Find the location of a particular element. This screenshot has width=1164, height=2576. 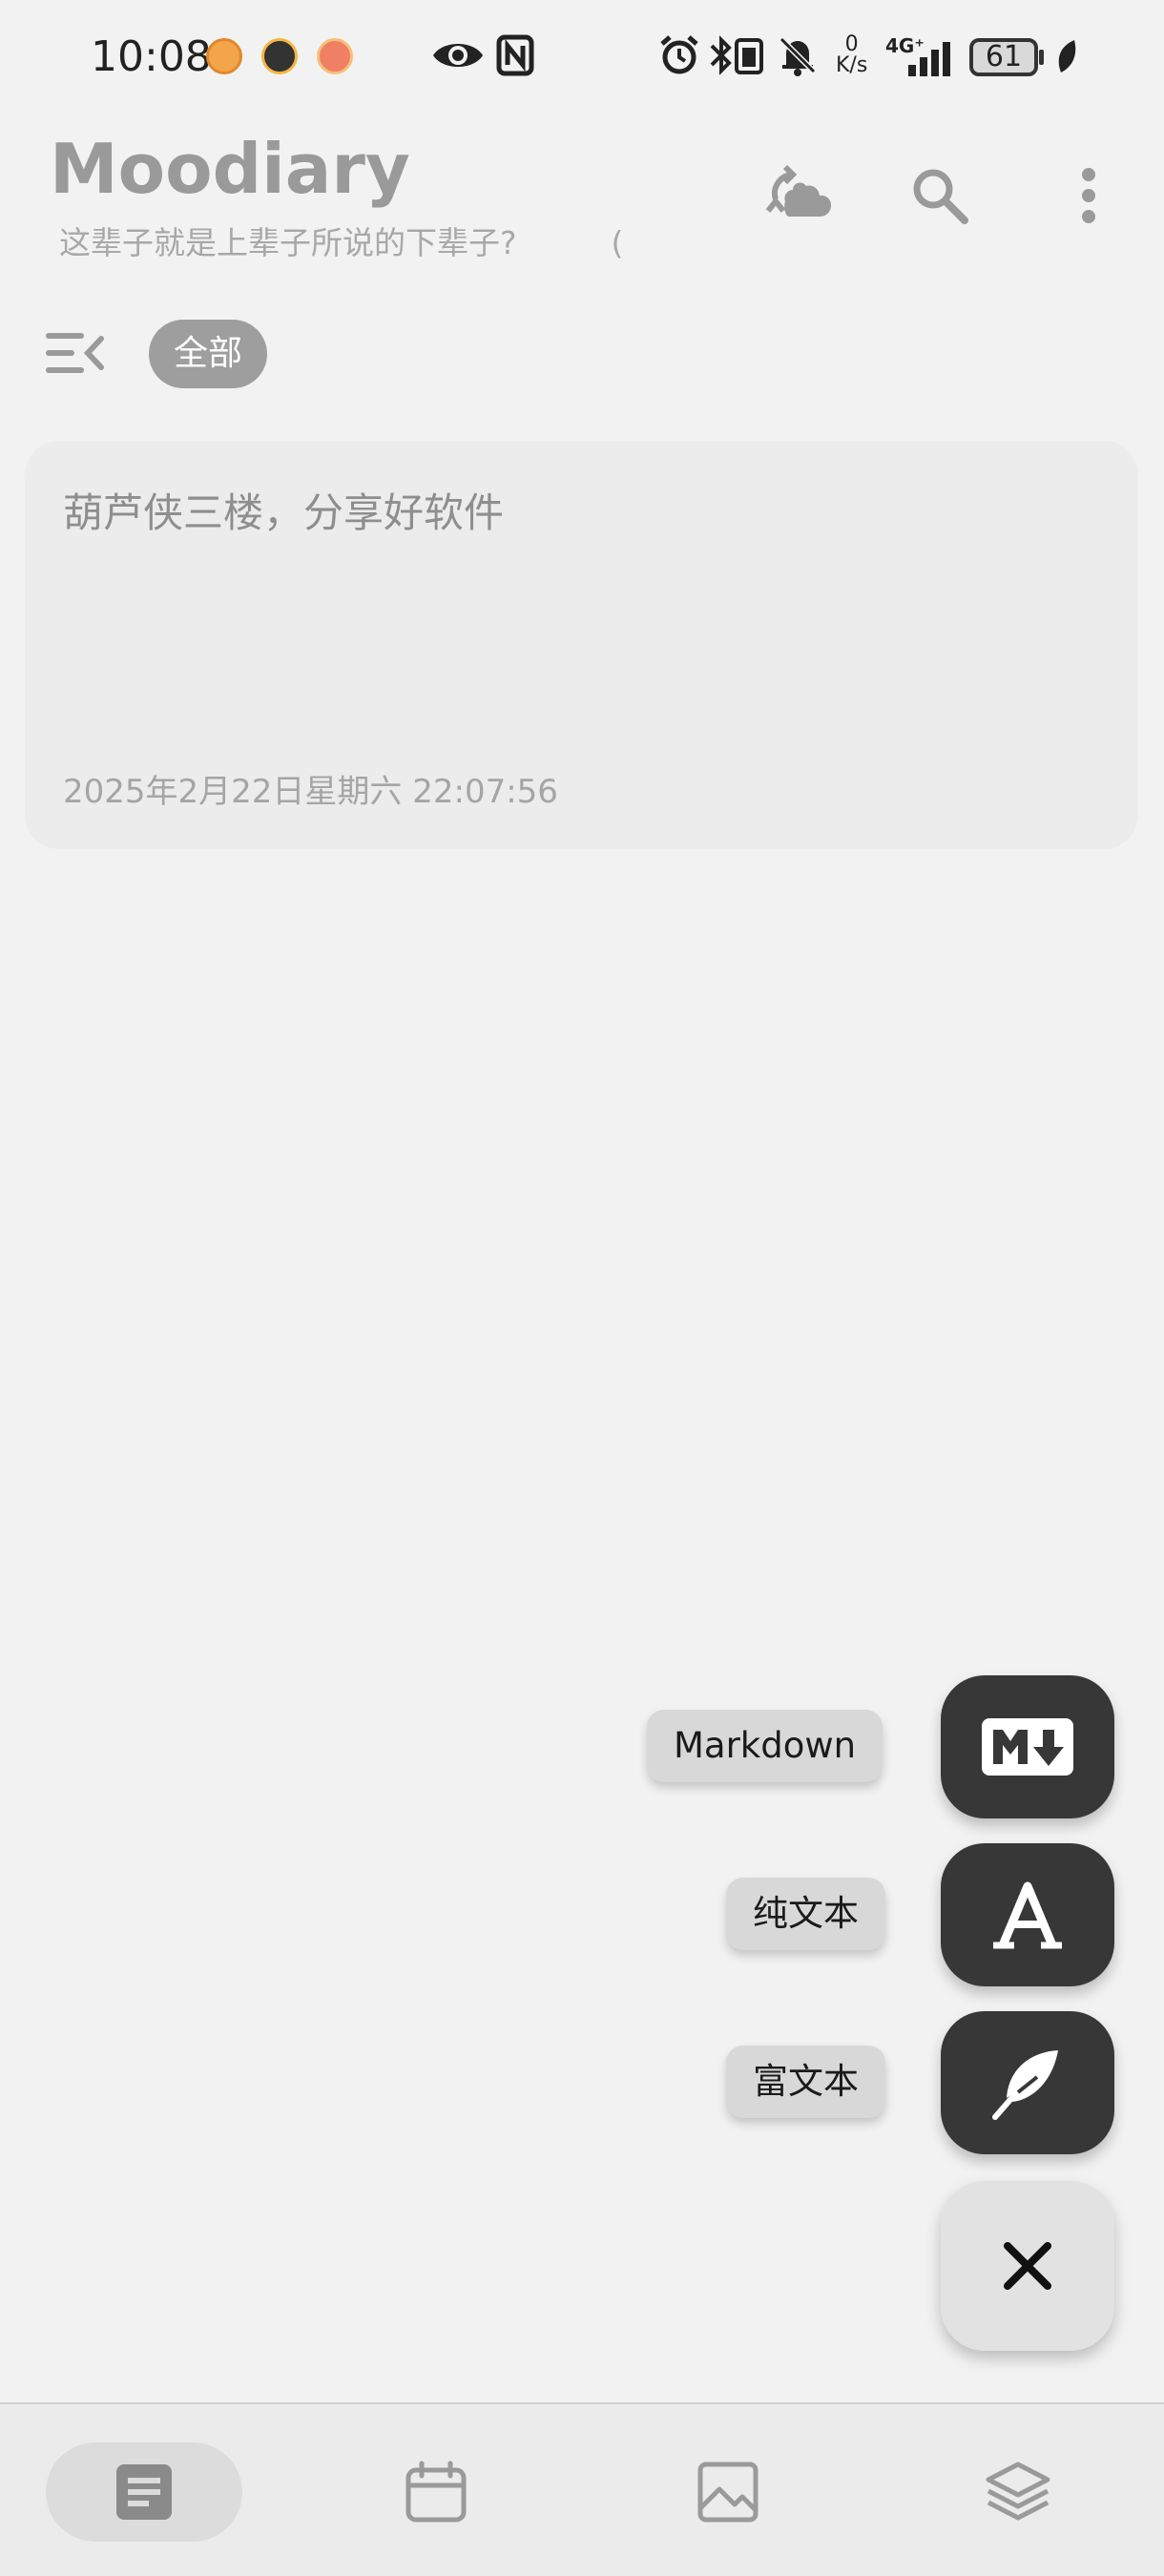

status-bar: 10:08 0 K/s 4G⁺ 61 is located at coordinates (582, 57).